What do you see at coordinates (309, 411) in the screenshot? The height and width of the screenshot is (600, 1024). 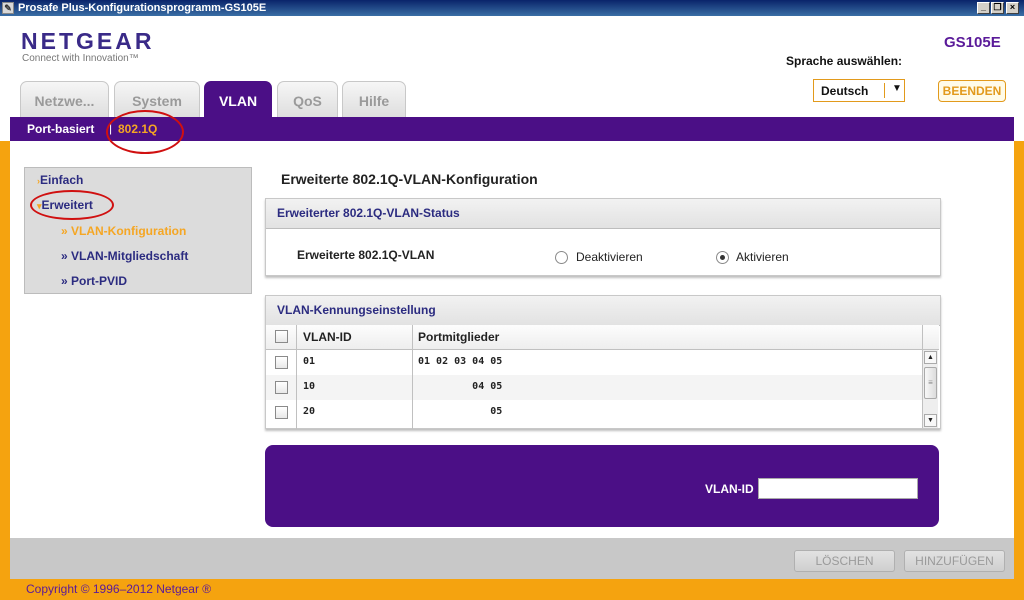 I see `row-vlan-id: 20` at bounding box center [309, 411].